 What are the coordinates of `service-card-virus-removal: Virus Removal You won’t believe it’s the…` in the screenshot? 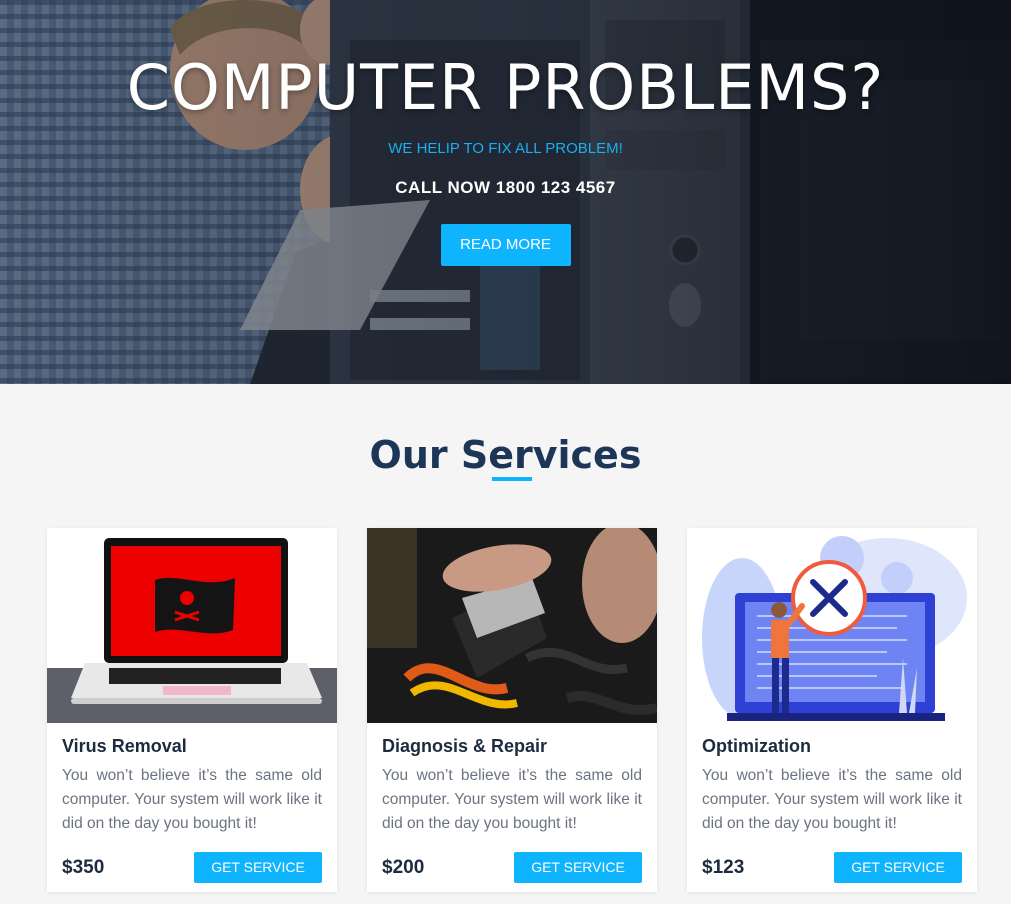 It's located at (192, 710).